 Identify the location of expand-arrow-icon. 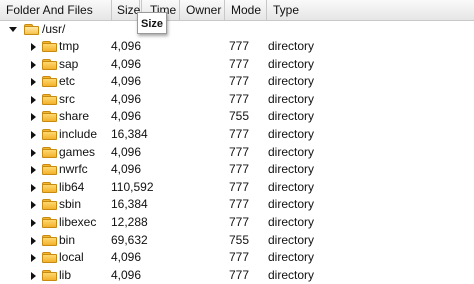
(13, 29).